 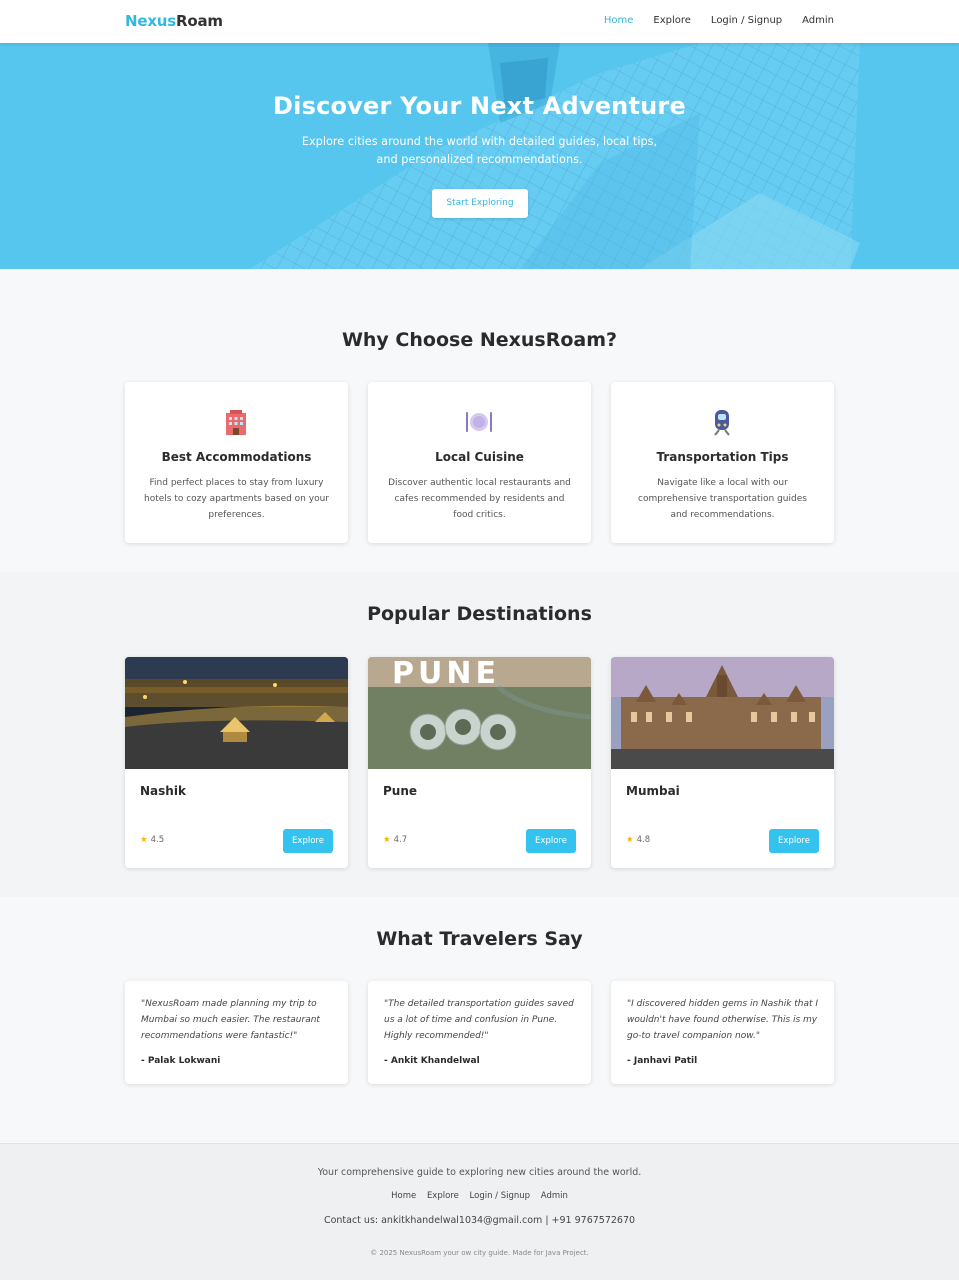 What do you see at coordinates (479, 422) in the screenshot?
I see `plate-utensils-icon` at bounding box center [479, 422].